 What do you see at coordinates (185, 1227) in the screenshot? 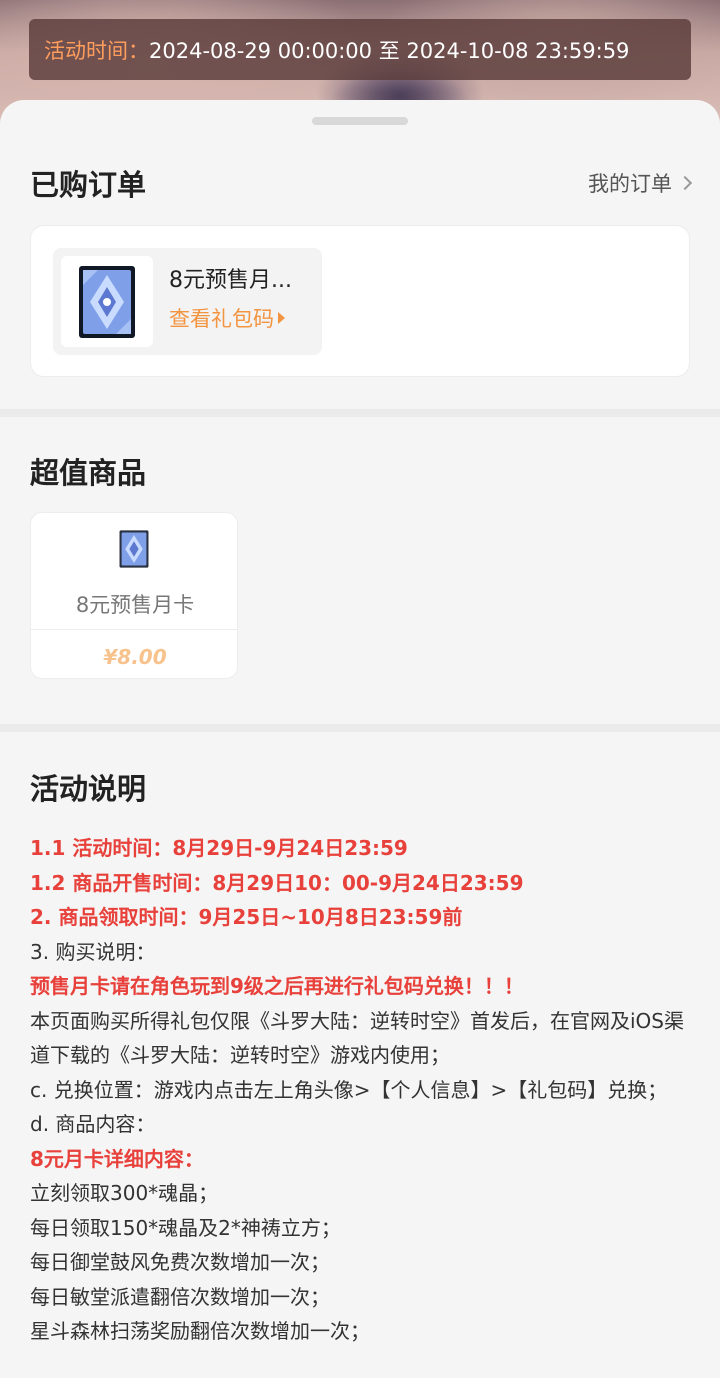
I see `description-line: 每日领取150*魂晶及2*神祷立方；` at bounding box center [185, 1227].